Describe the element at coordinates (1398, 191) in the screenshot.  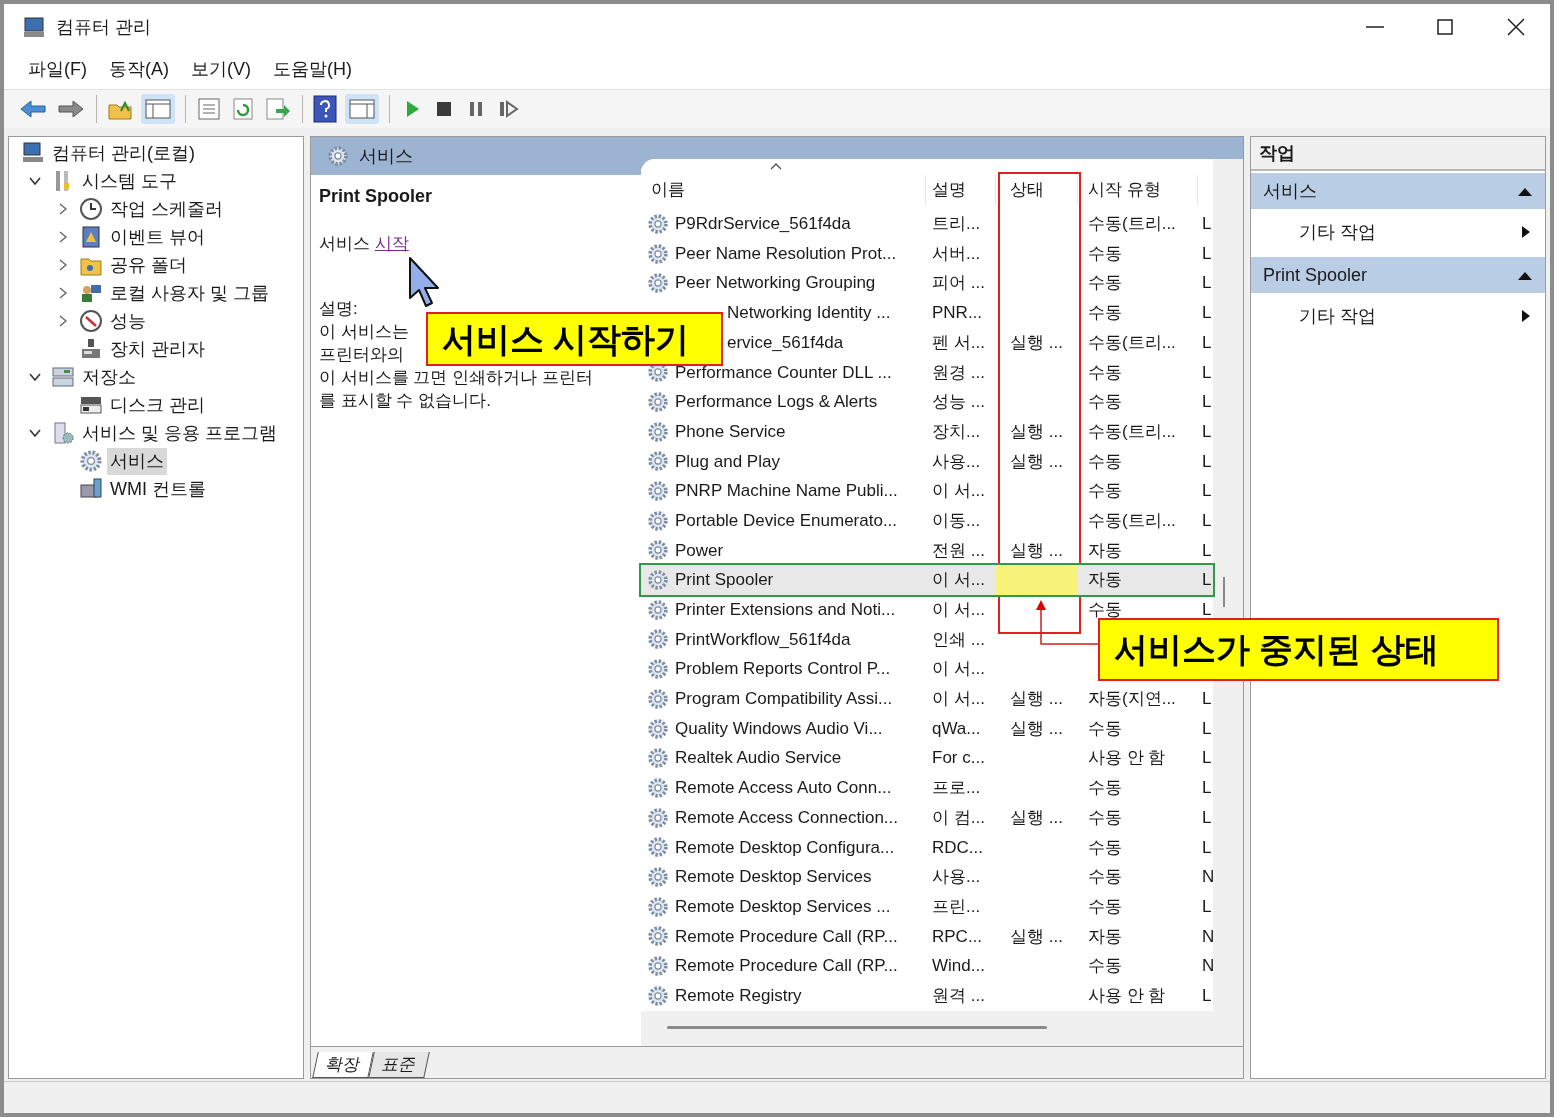
I see `actions-section-header: 서비스` at that location.